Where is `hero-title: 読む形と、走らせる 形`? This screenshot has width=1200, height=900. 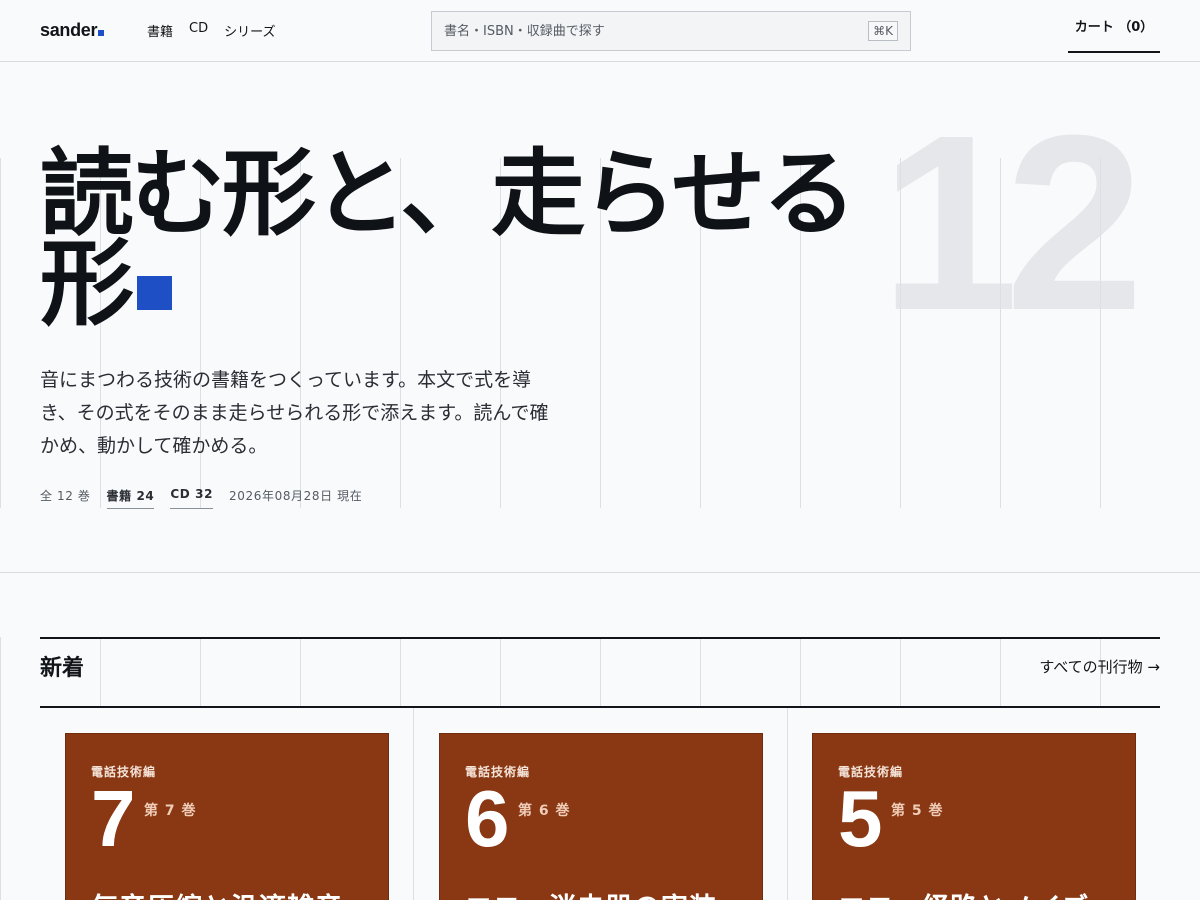 hero-title: 読む形と、走らせる 形 is located at coordinates (460, 240).